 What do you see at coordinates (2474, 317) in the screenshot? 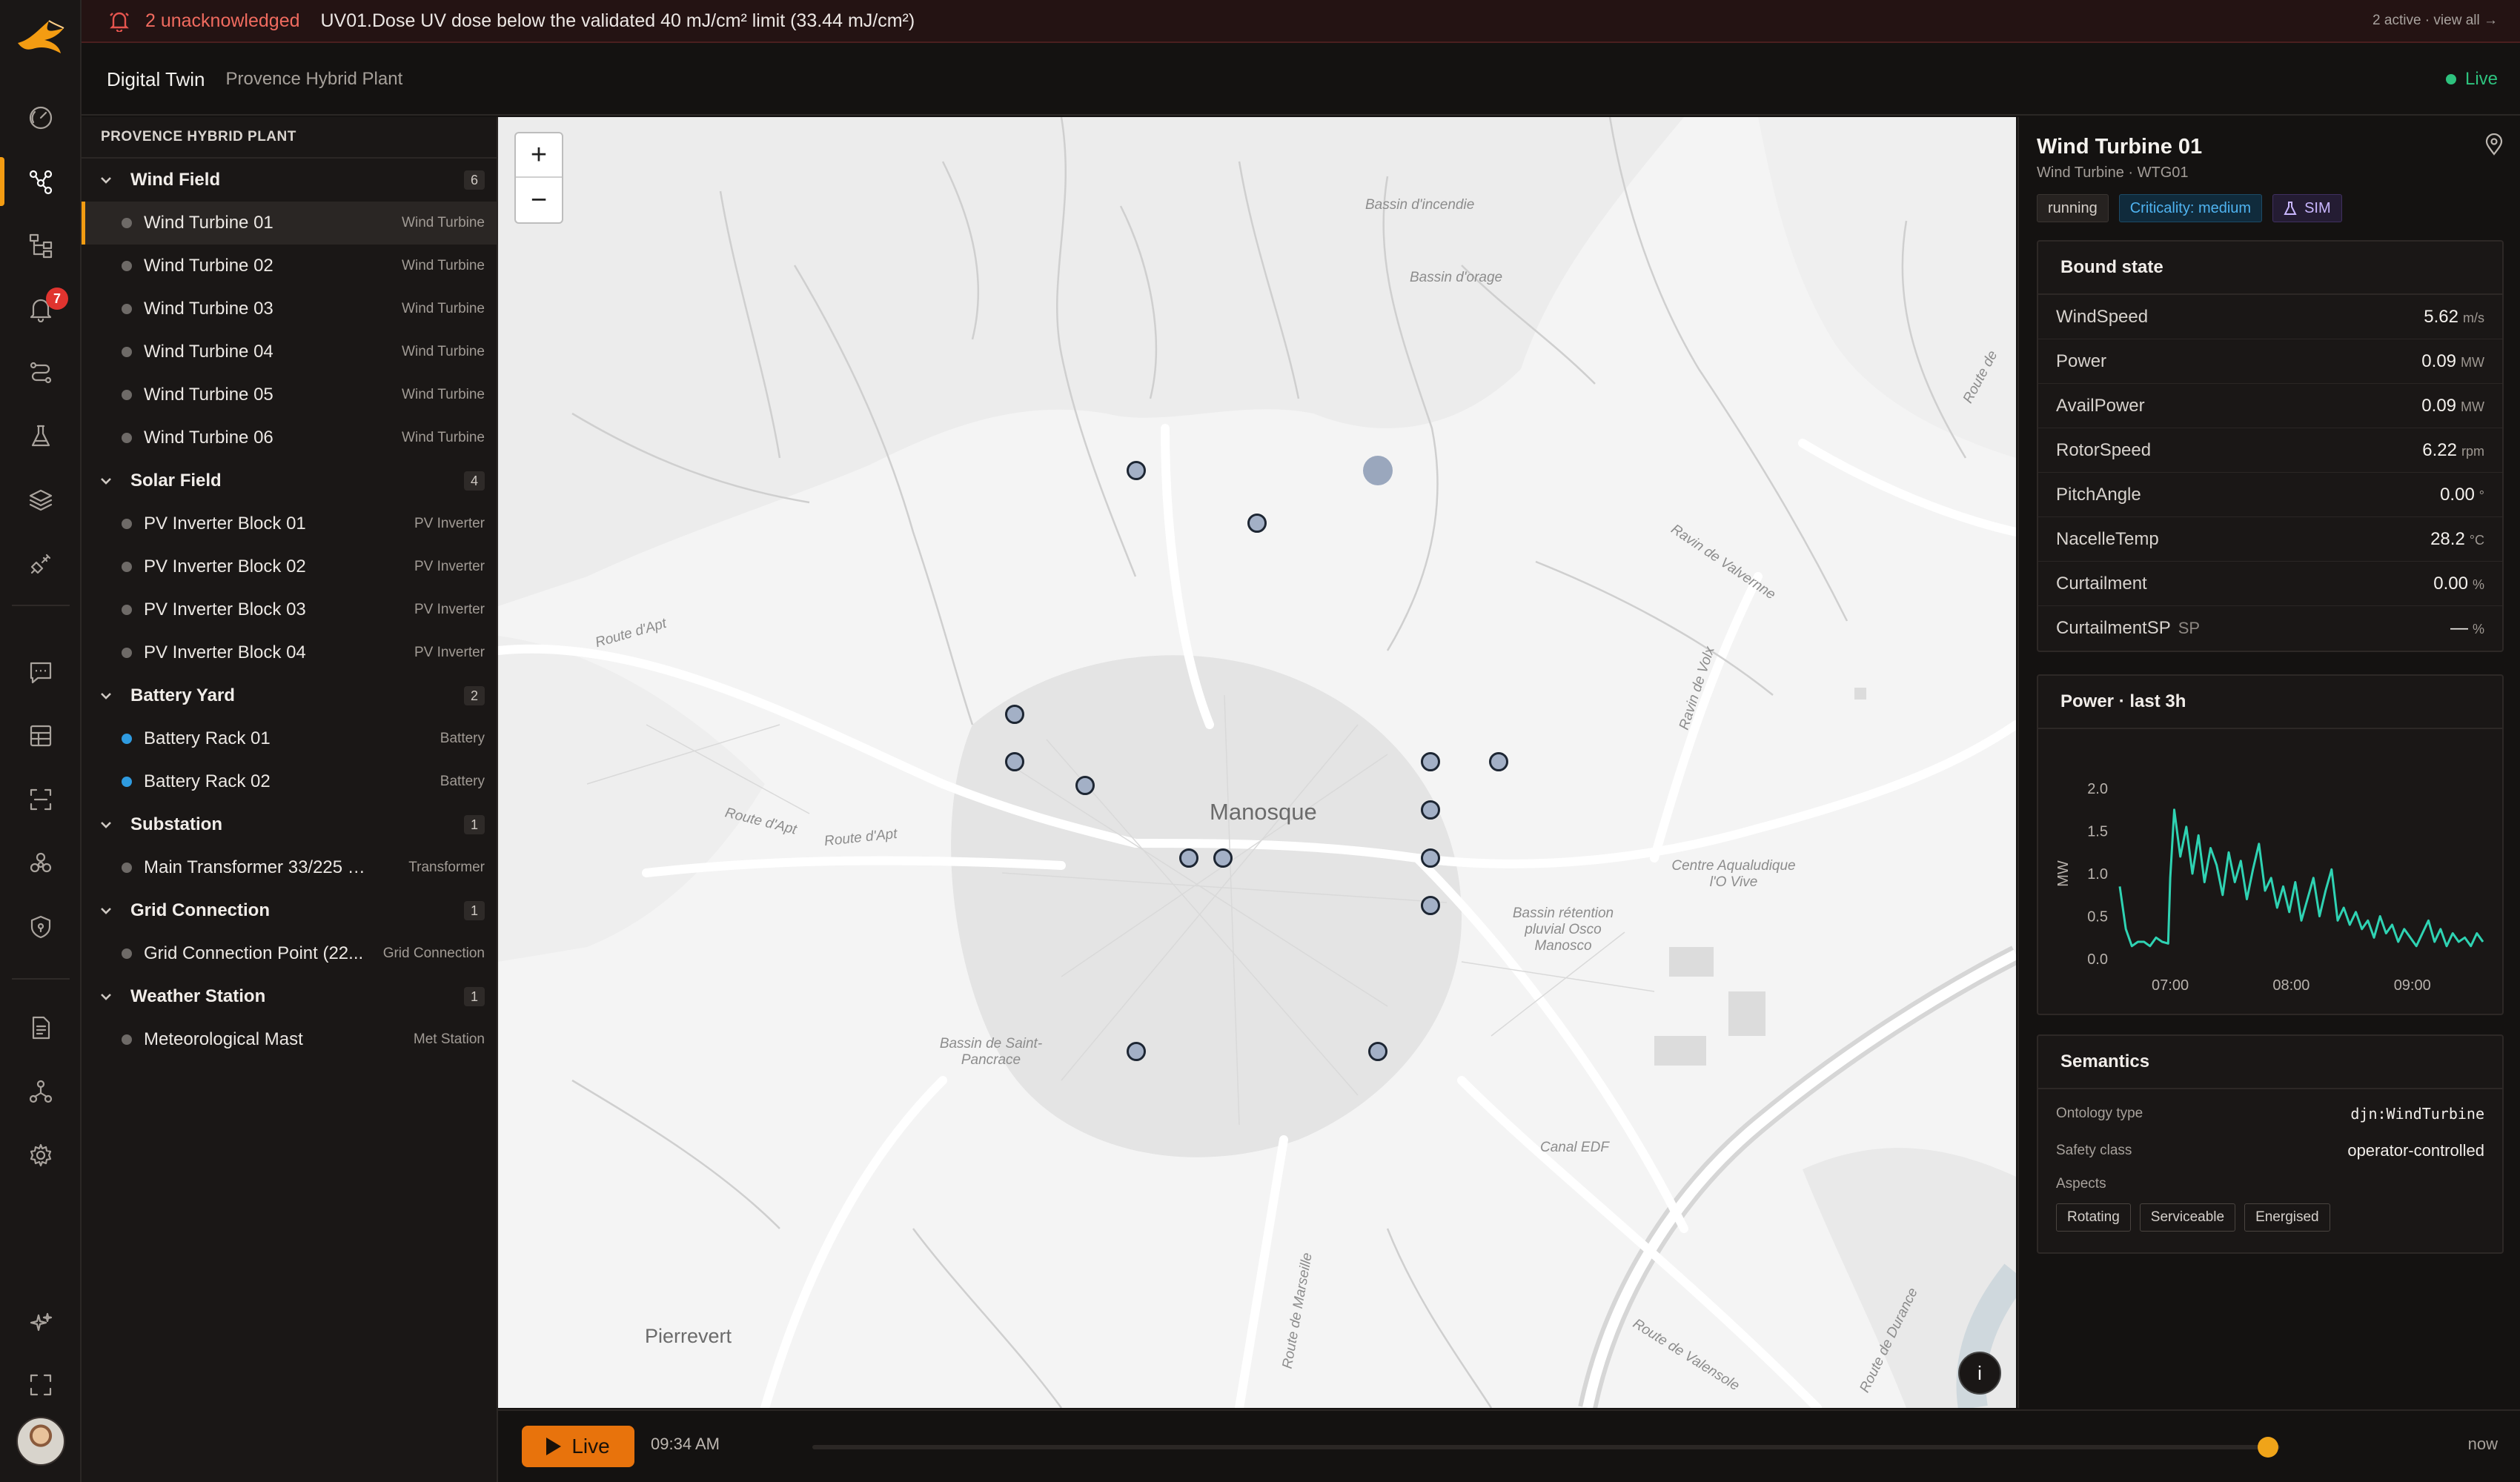
I see `state-unit: m/s` at bounding box center [2474, 317].